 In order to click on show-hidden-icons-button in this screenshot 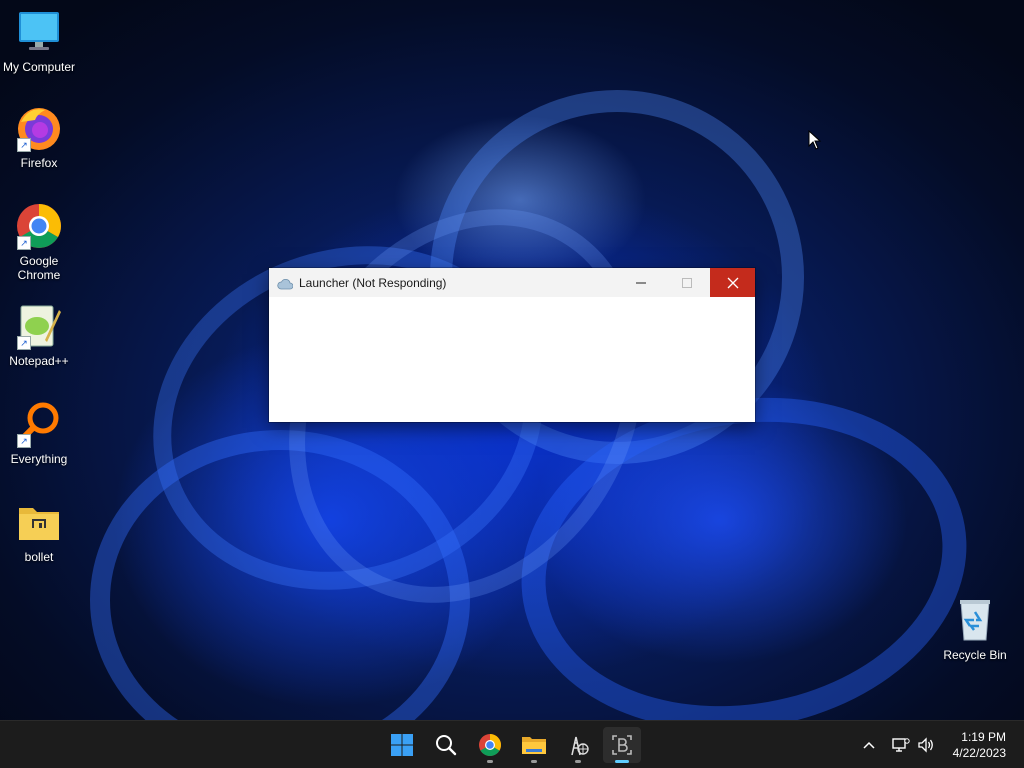, I will do `click(869, 745)`.